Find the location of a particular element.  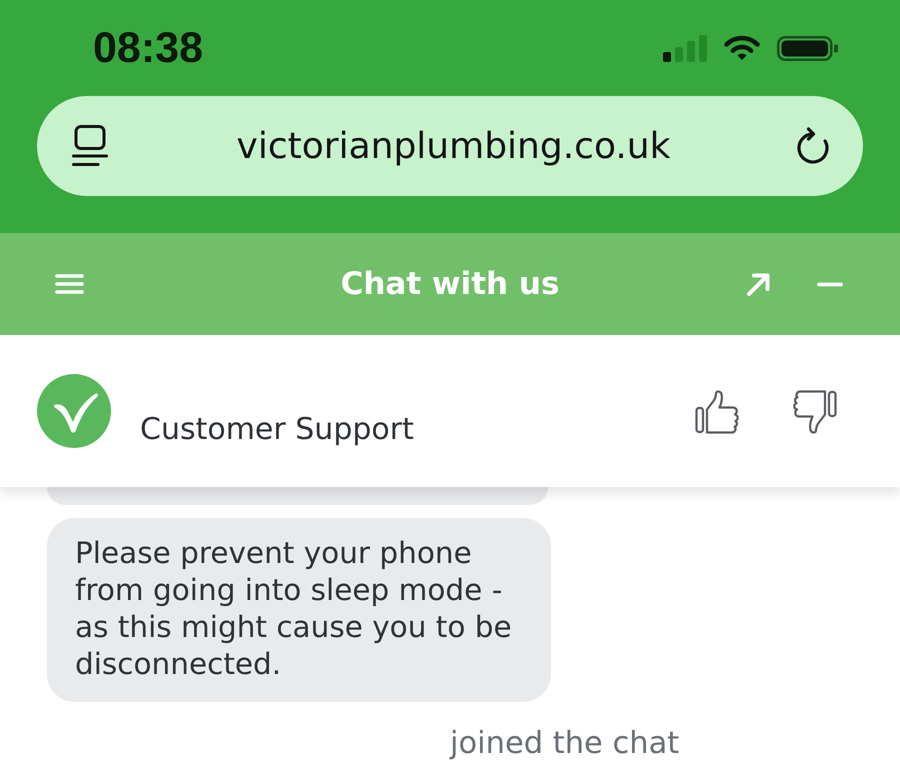

thumbs-up-icon is located at coordinates (717, 412).